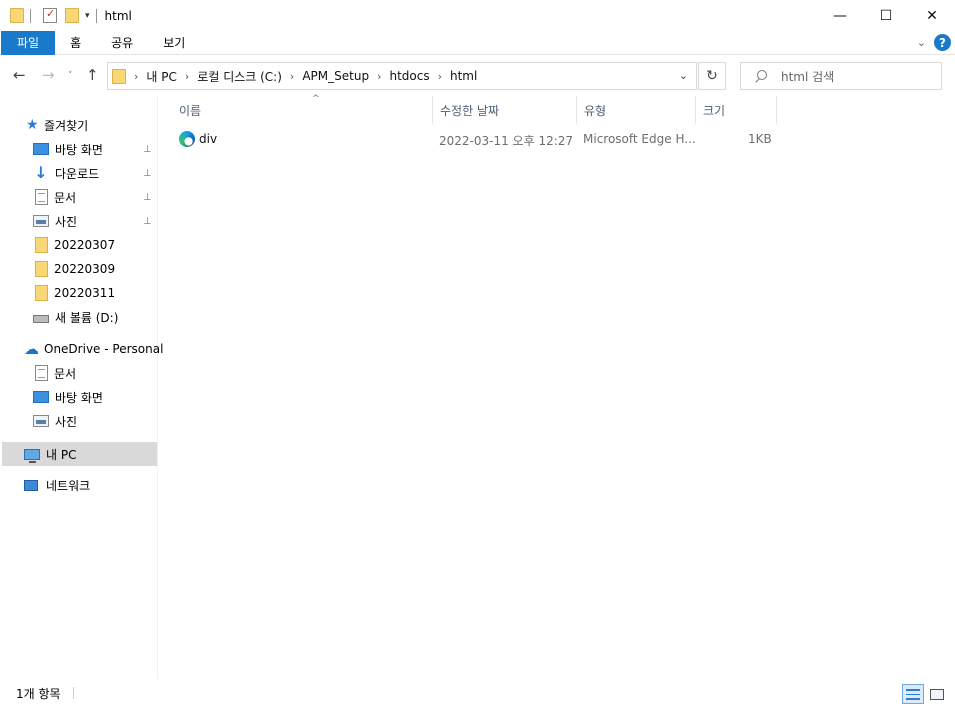 This screenshot has width=955, height=707. I want to click on breadcrumb-htdocs: htdocs, so click(409, 76).